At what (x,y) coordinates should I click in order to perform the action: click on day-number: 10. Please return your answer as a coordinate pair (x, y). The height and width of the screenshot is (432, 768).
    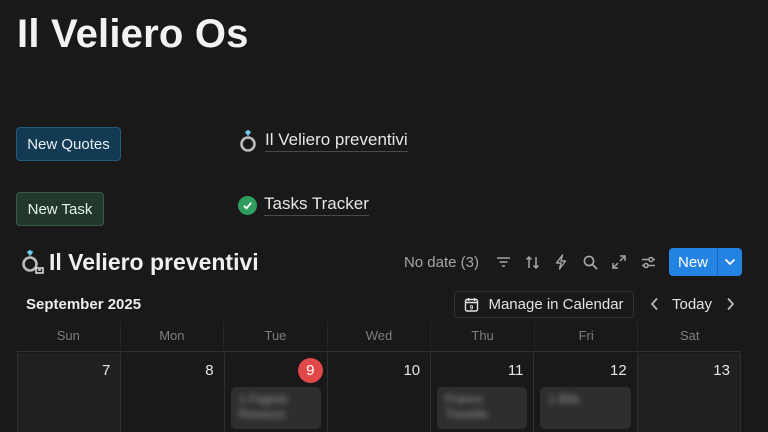
    Looking at the image, I should click on (412, 370).